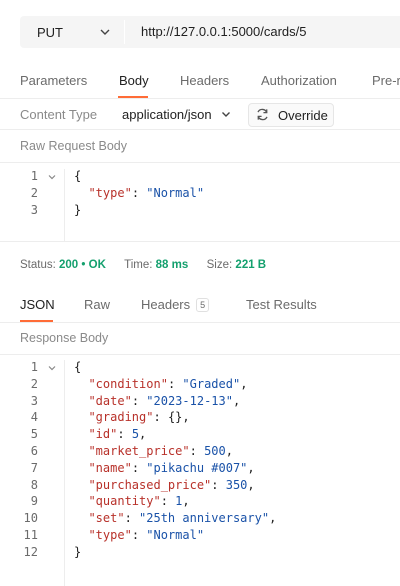 The image size is (400, 586). Describe the element at coordinates (34, 467) in the screenshot. I see `line-number: 7` at that location.